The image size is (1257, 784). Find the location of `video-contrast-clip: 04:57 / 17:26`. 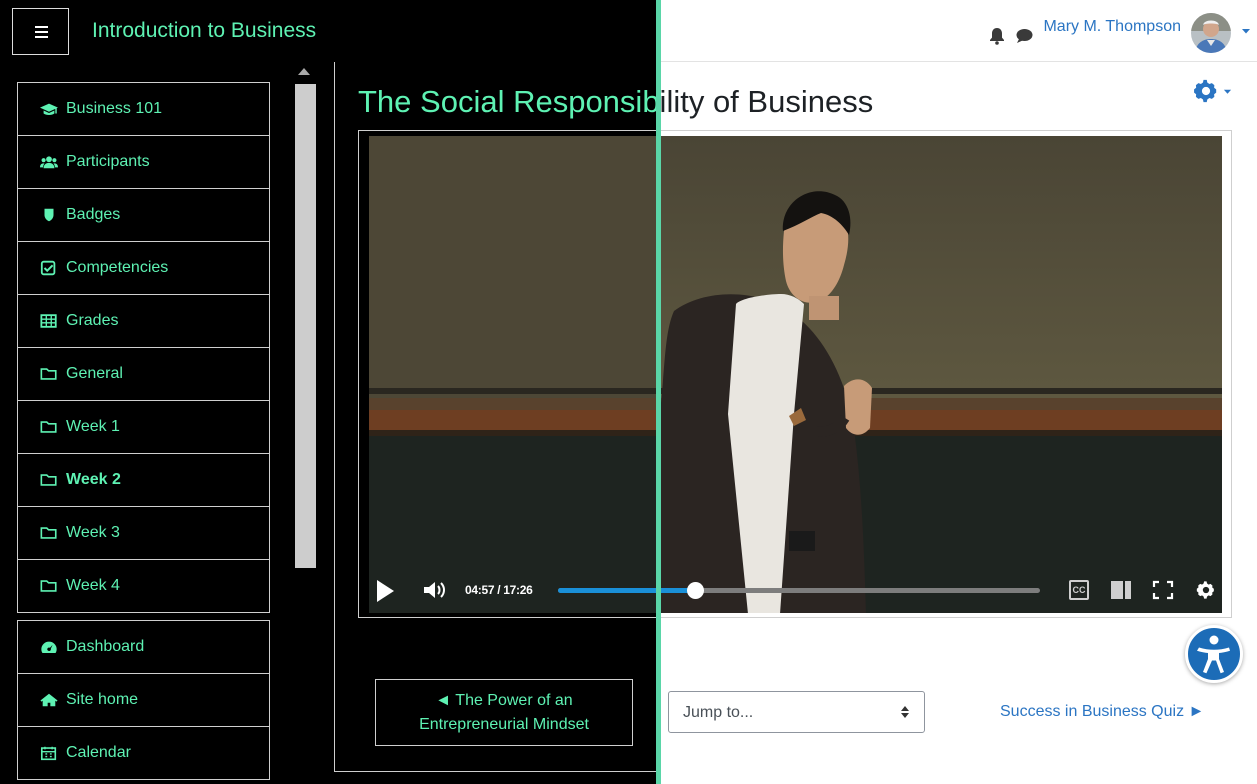

video-contrast-clip: 04:57 / 17:26 is located at coordinates (512, 374).